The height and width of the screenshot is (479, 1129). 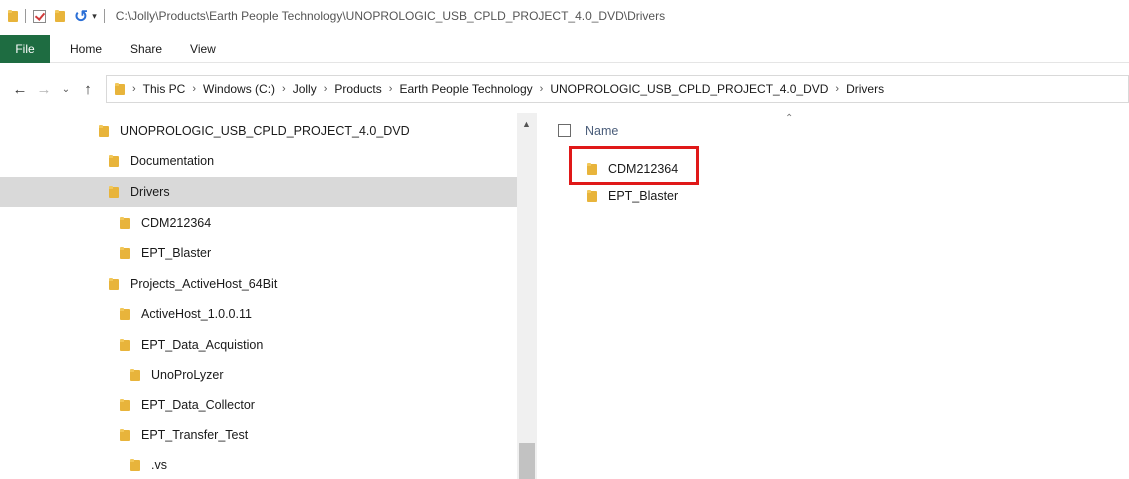 I want to click on chevron-down-icon: ⌄, so click(x=66, y=89).